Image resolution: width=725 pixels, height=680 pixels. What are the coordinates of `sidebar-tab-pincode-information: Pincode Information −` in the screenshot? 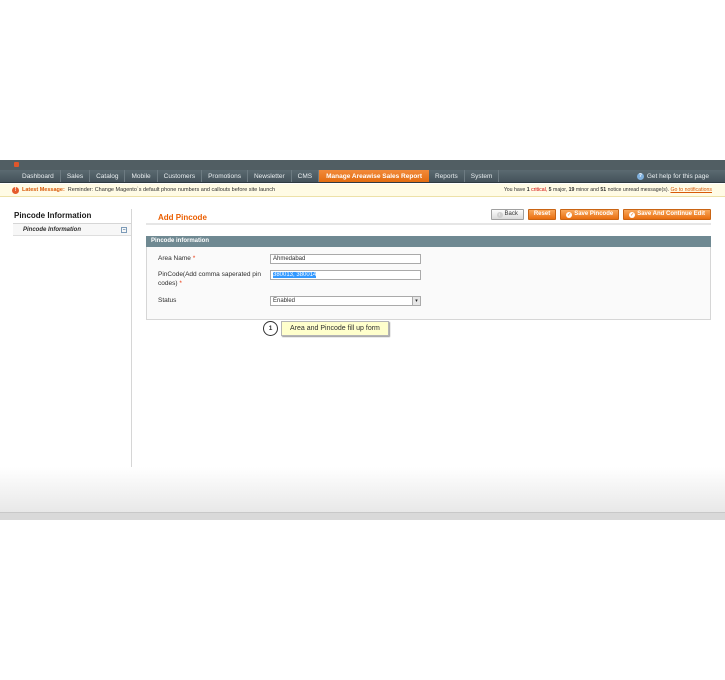 It's located at (72, 230).